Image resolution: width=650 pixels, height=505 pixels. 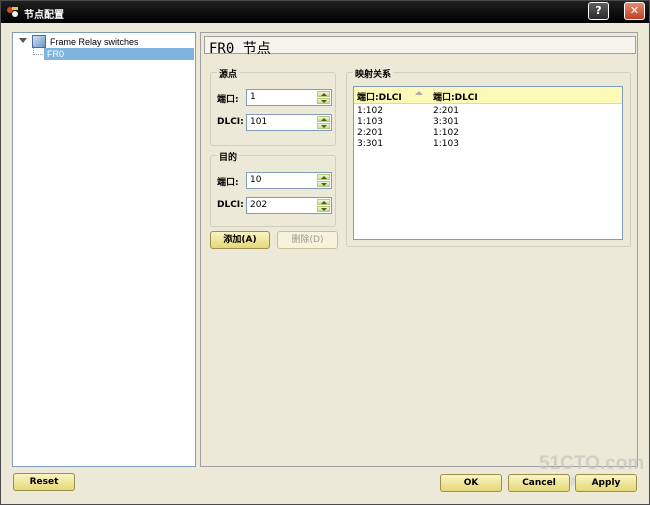 What do you see at coordinates (539, 483) in the screenshot?
I see `cancel-button: Cancel` at bounding box center [539, 483].